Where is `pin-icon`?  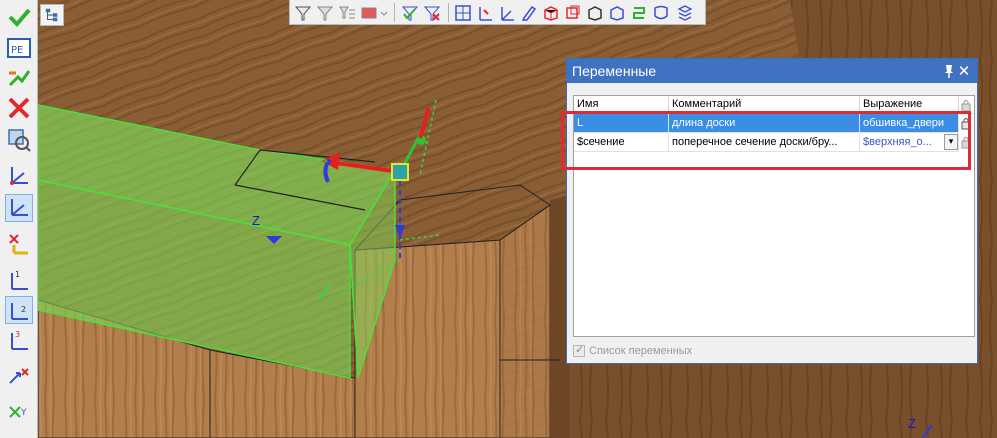
pin-icon is located at coordinates (949, 71).